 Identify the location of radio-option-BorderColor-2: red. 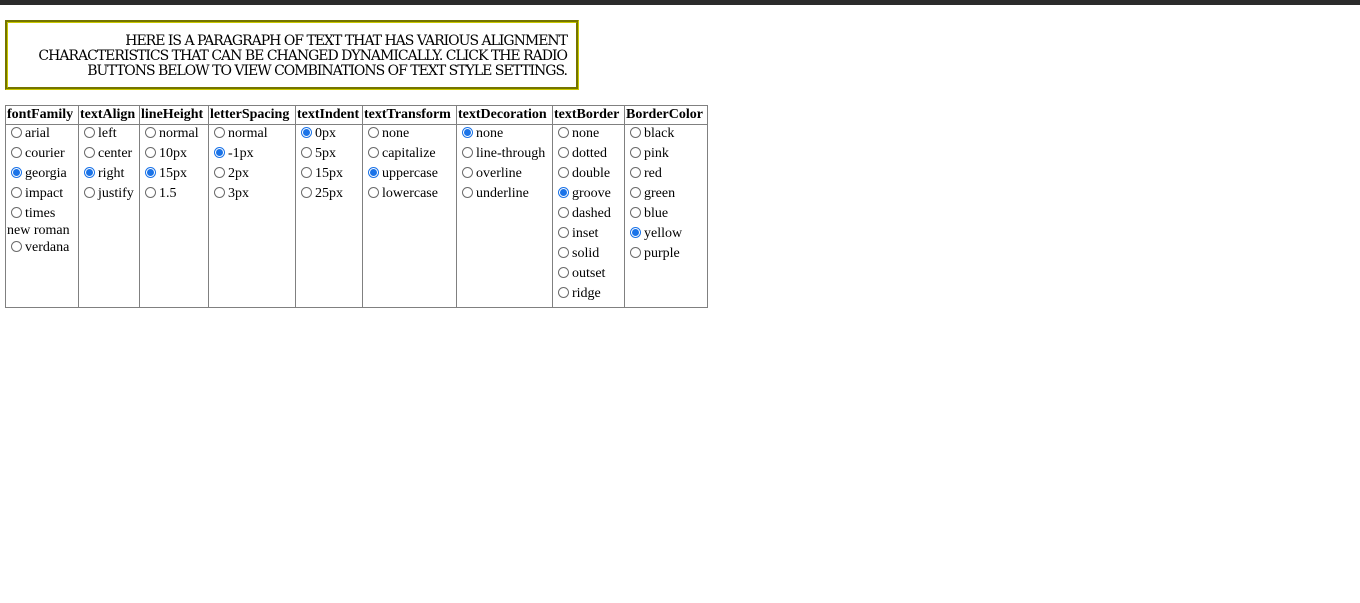
(666, 175).